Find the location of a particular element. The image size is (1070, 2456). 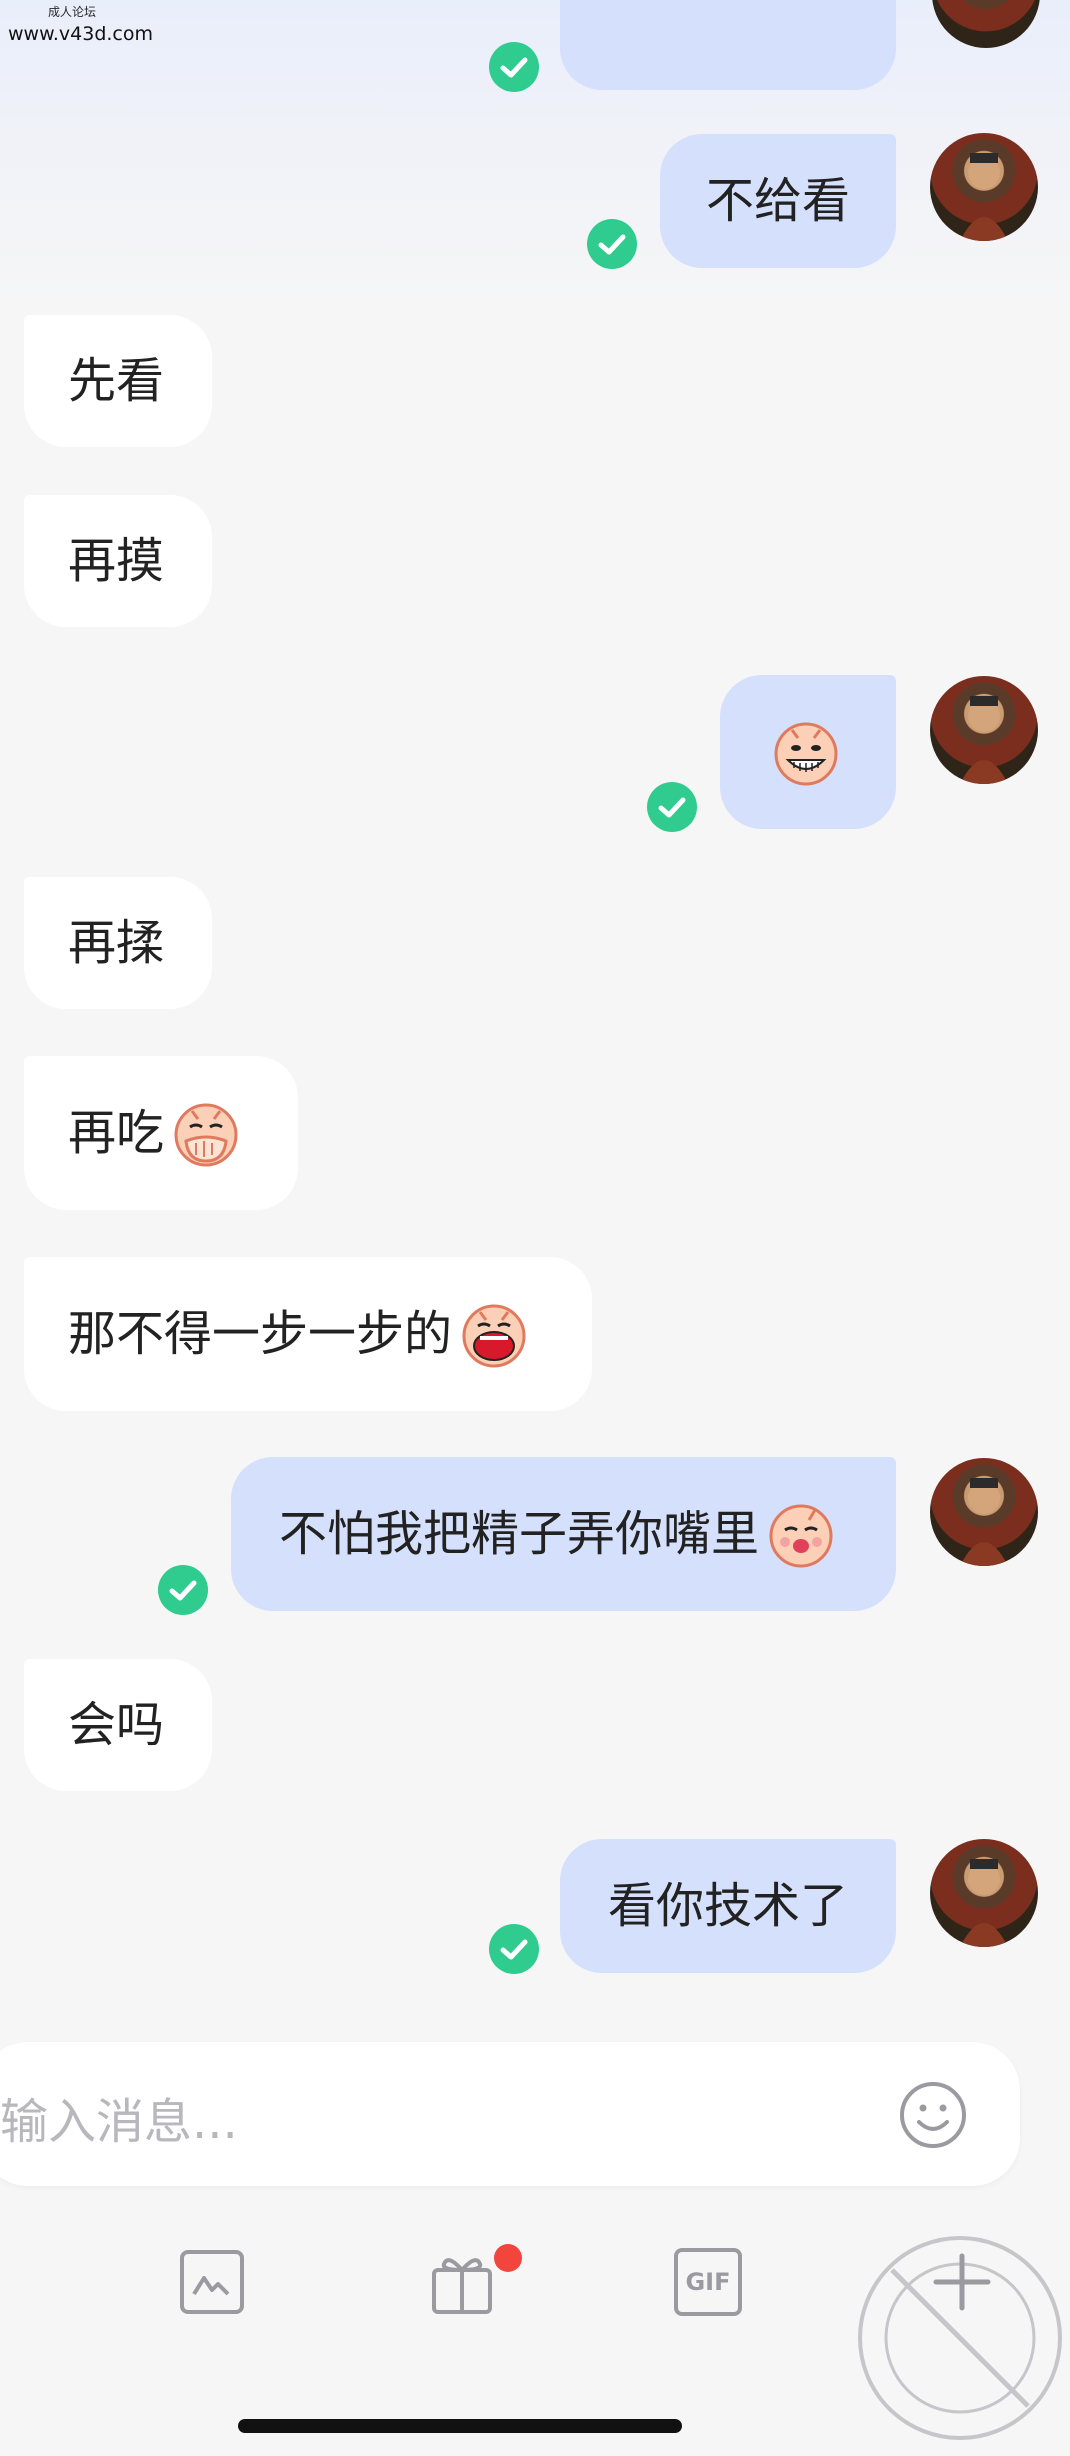

message-bubble-incoming: 再吃 is located at coordinates (161, 1133).